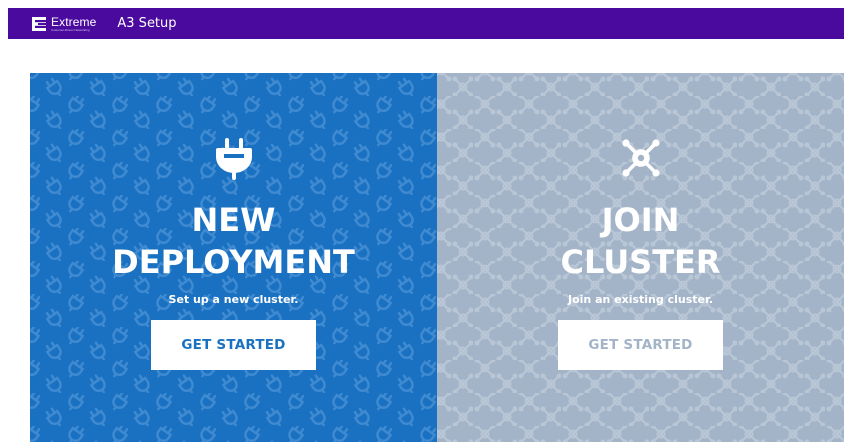 The image size is (844, 442). I want to click on join-cluster-subtitle: Join an existing cluster., so click(640, 299).